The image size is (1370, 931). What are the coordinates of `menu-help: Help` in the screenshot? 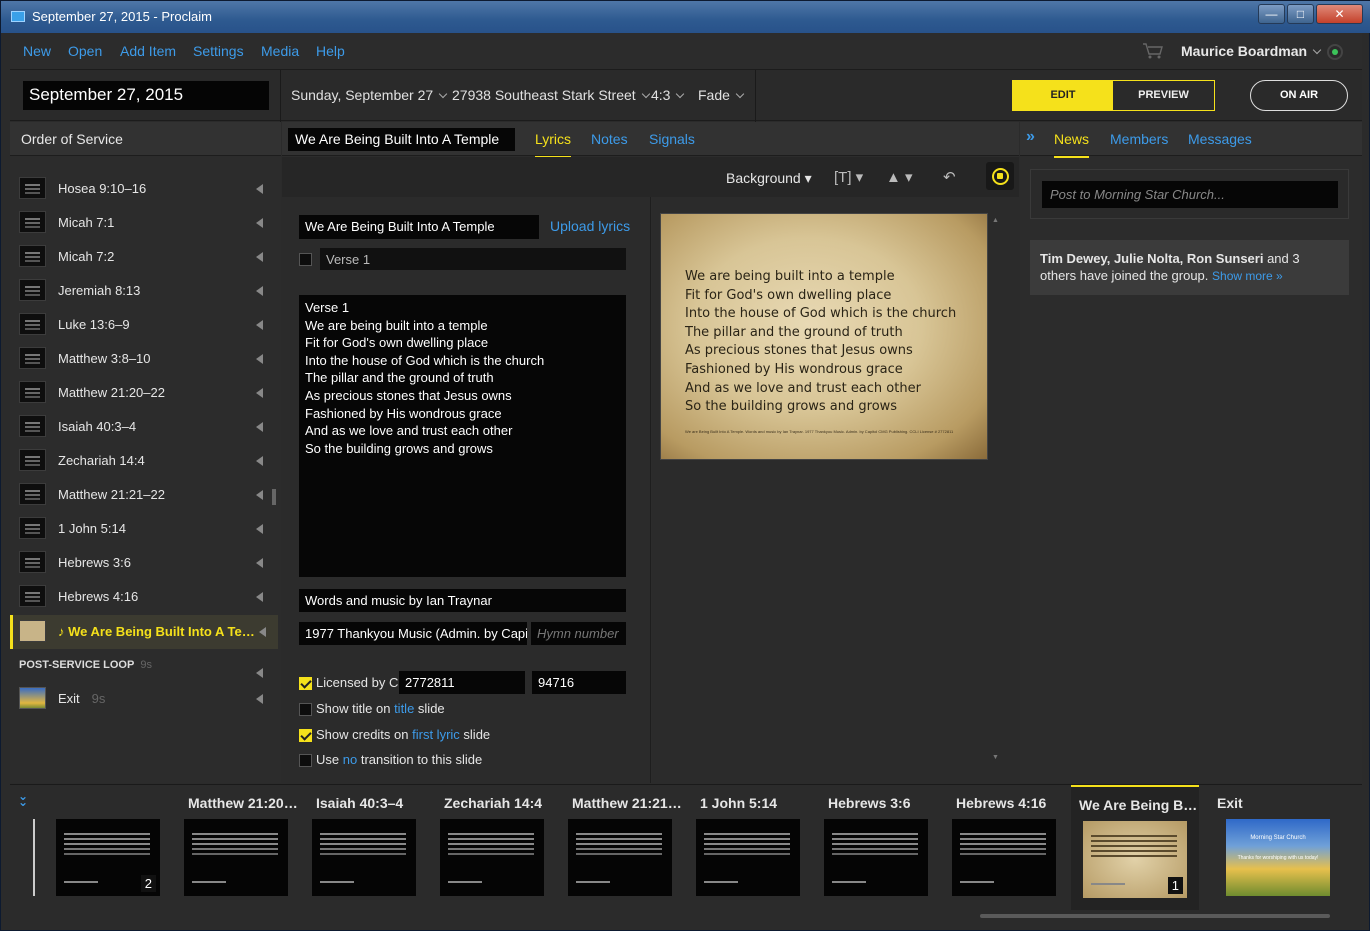 It's located at (330, 51).